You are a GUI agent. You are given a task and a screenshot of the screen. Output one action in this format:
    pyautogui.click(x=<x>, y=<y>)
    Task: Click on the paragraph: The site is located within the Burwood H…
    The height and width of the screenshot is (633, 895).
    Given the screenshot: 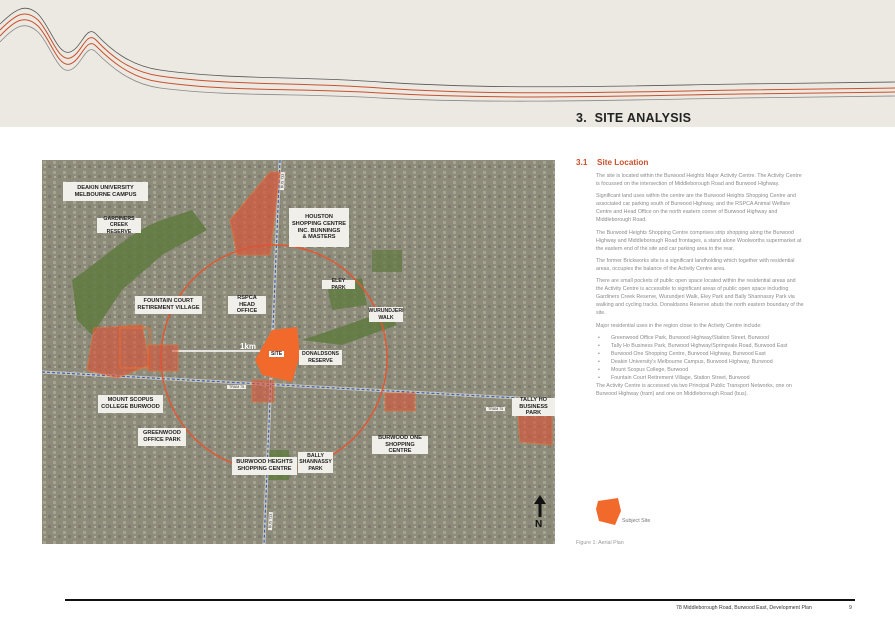 What is the action you would take?
    pyautogui.click(x=699, y=180)
    